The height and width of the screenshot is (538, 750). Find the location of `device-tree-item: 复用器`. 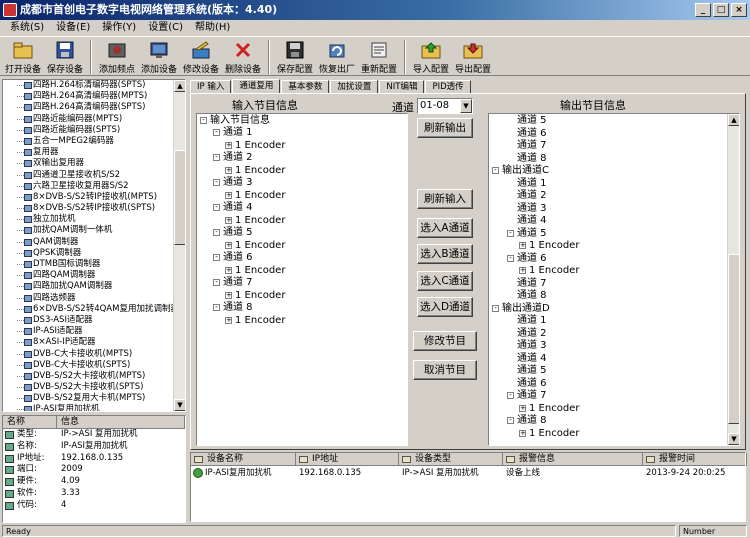

device-tree-item: 复用器 is located at coordinates (89, 152).